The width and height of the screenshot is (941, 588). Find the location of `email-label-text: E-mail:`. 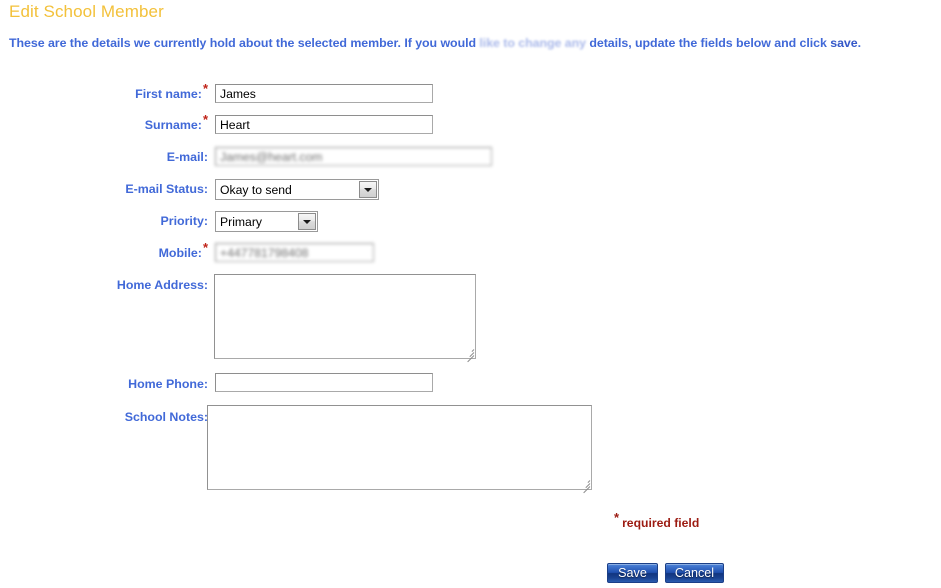

email-label-text: E-mail: is located at coordinates (187, 157).